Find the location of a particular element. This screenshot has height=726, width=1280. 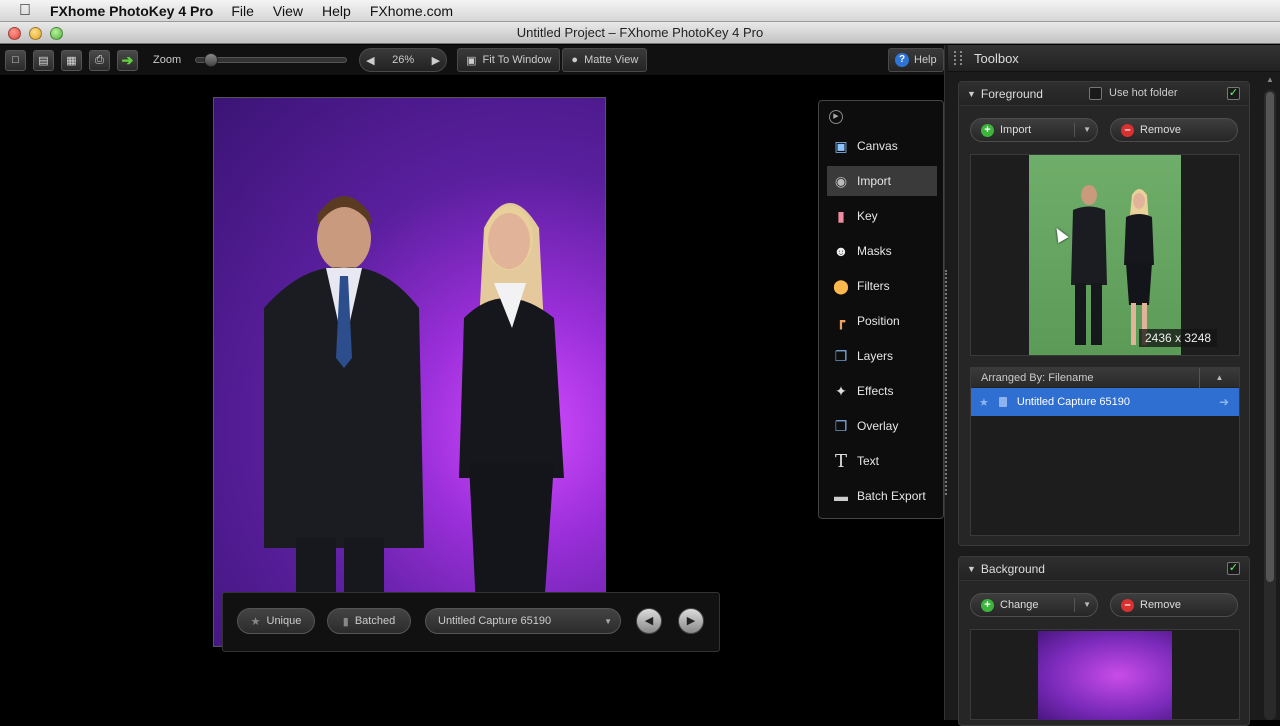

fit-window-icon: ▣ is located at coordinates (471, 60).